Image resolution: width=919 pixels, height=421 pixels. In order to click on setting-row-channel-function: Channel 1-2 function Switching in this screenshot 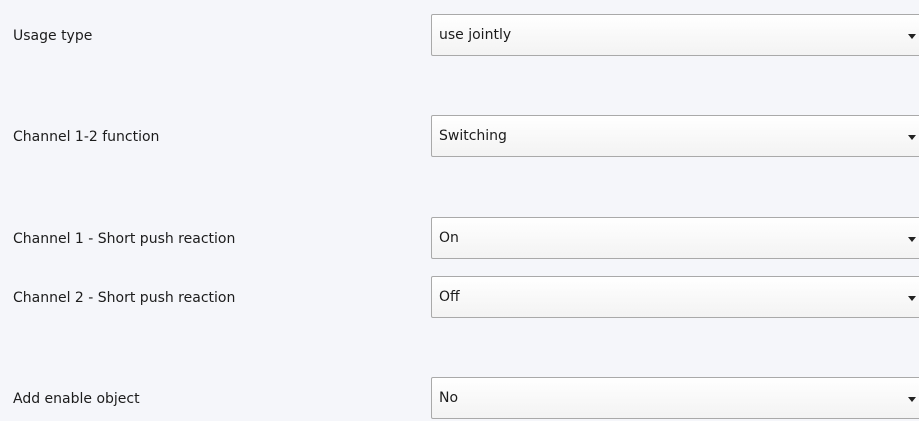, I will do `click(459, 137)`.